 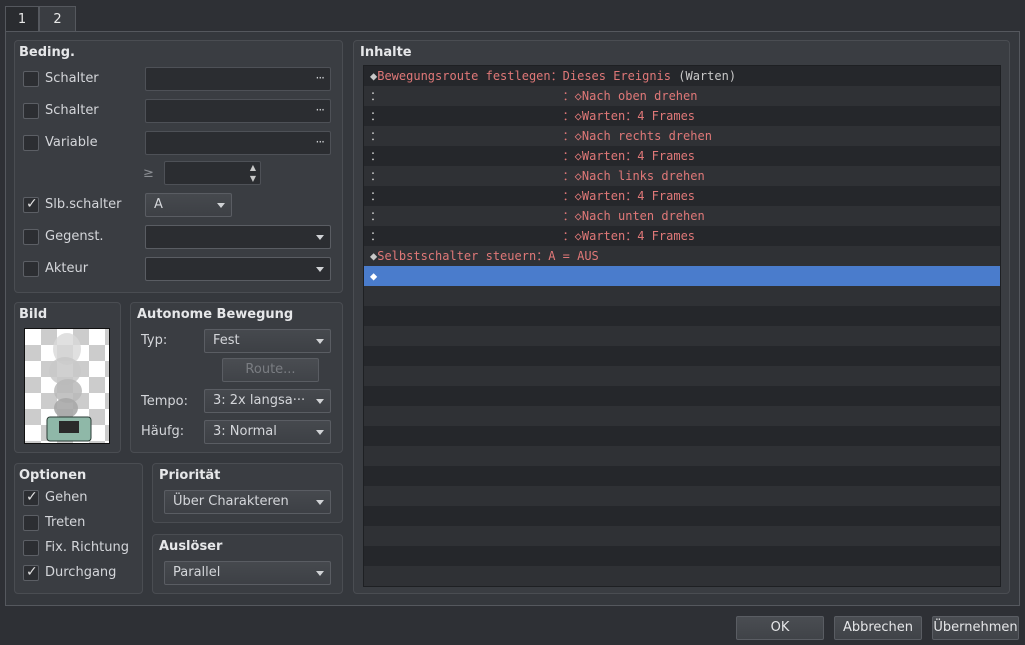 I want to click on cancel-button: Abbrechen, so click(x=878, y=628).